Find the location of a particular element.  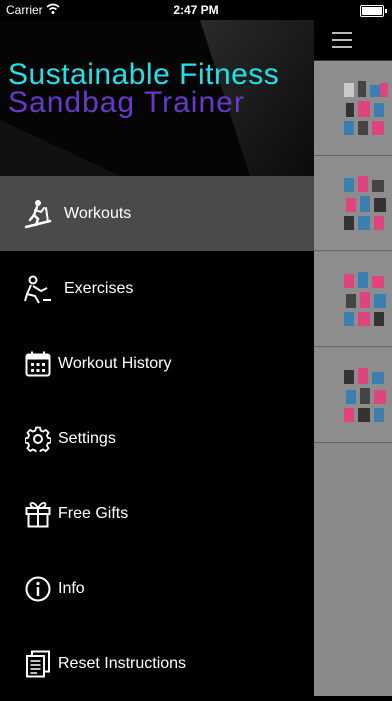

status-bar: Carrier 2:47 PM is located at coordinates (196, 10).